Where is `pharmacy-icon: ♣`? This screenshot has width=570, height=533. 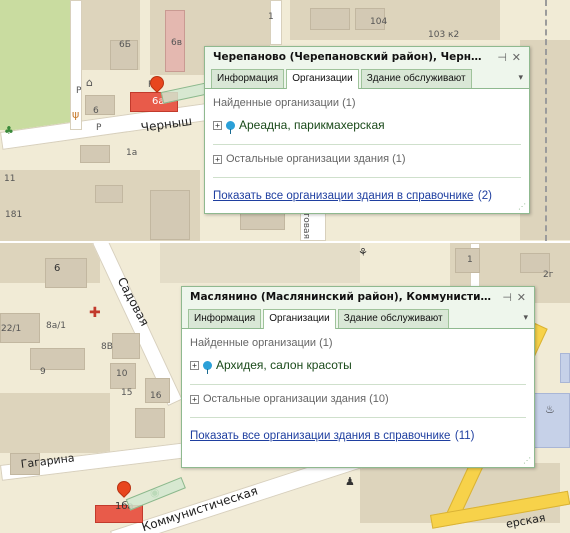 pharmacy-icon: ♣ is located at coordinates (9, 130).